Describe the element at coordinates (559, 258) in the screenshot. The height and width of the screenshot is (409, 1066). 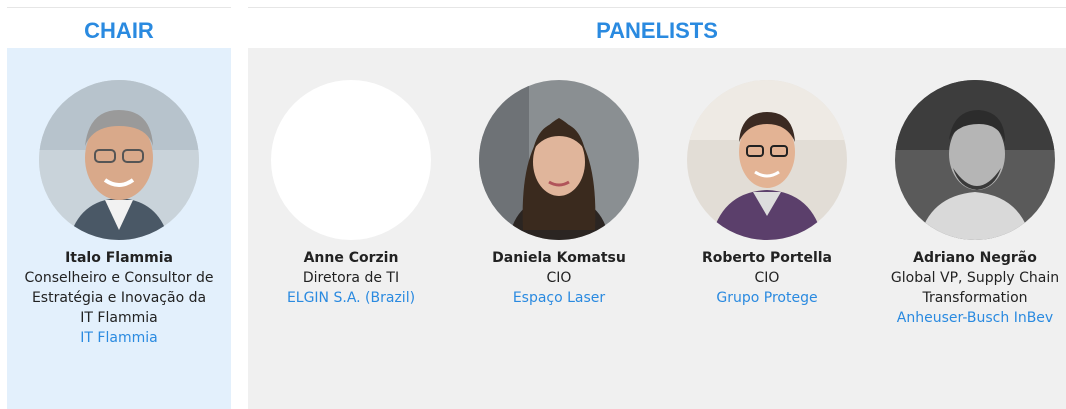
I see `person-name: Daniela Komatsu` at that location.